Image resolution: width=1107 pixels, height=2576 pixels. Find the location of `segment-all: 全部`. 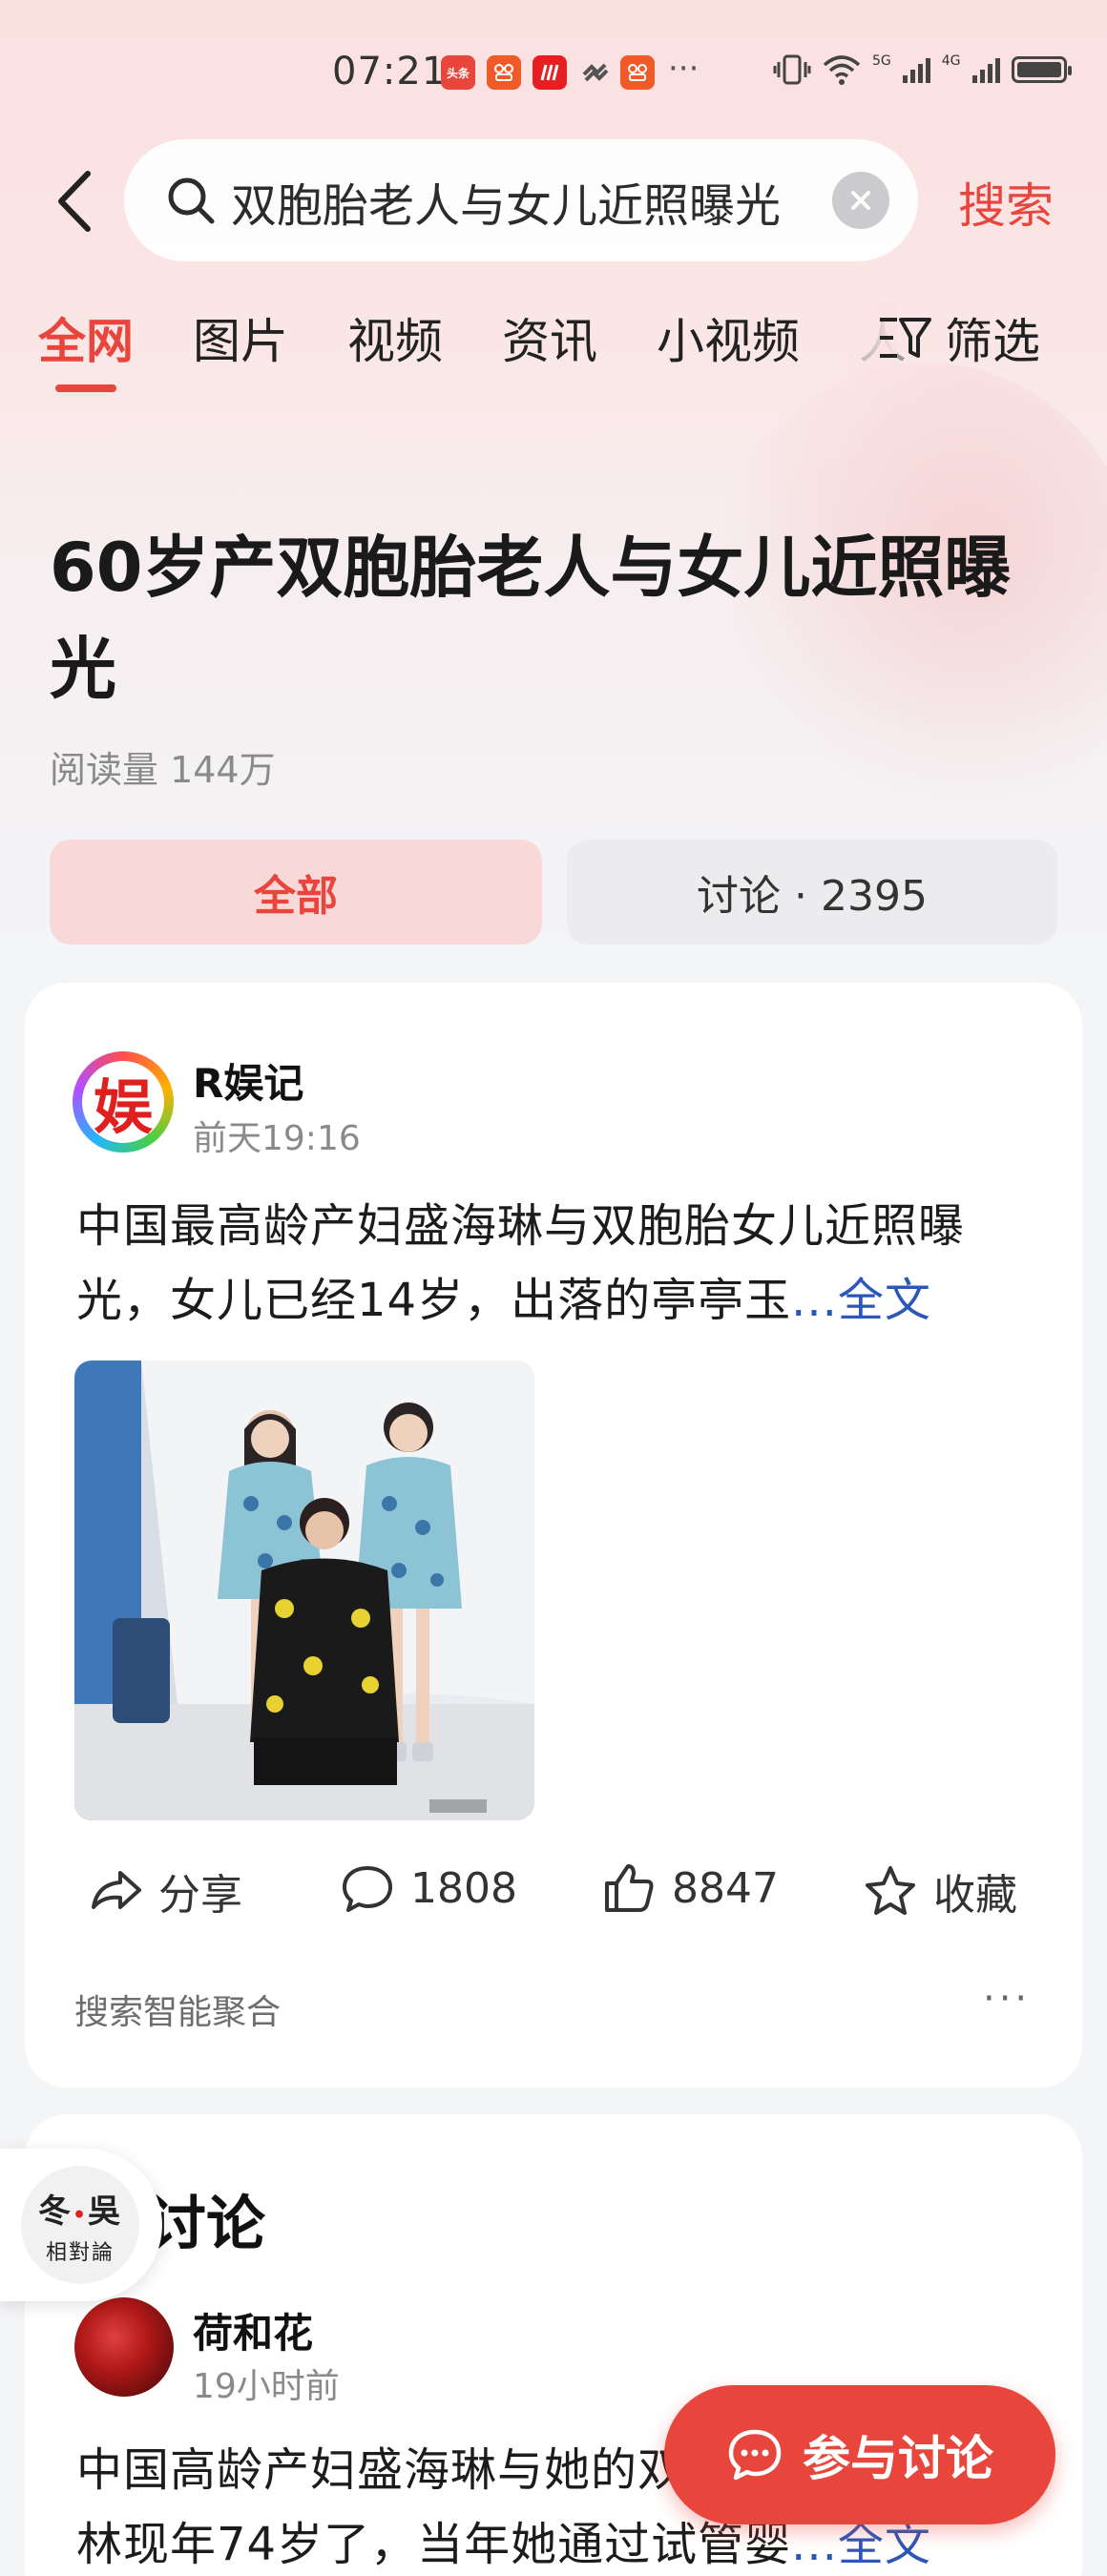

segment-all: 全部 is located at coordinates (296, 892).